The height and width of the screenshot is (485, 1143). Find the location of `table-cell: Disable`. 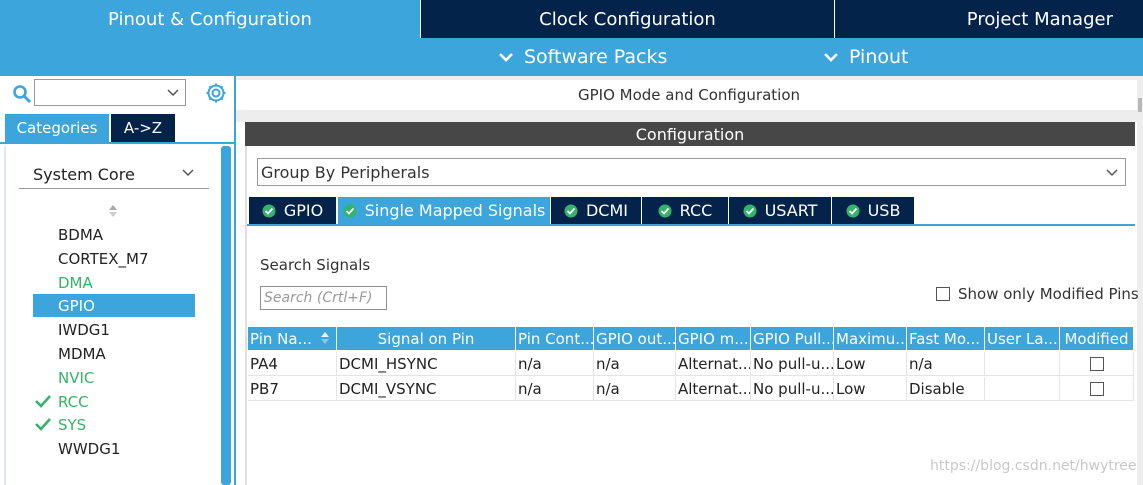

table-cell: Disable is located at coordinates (946, 389).